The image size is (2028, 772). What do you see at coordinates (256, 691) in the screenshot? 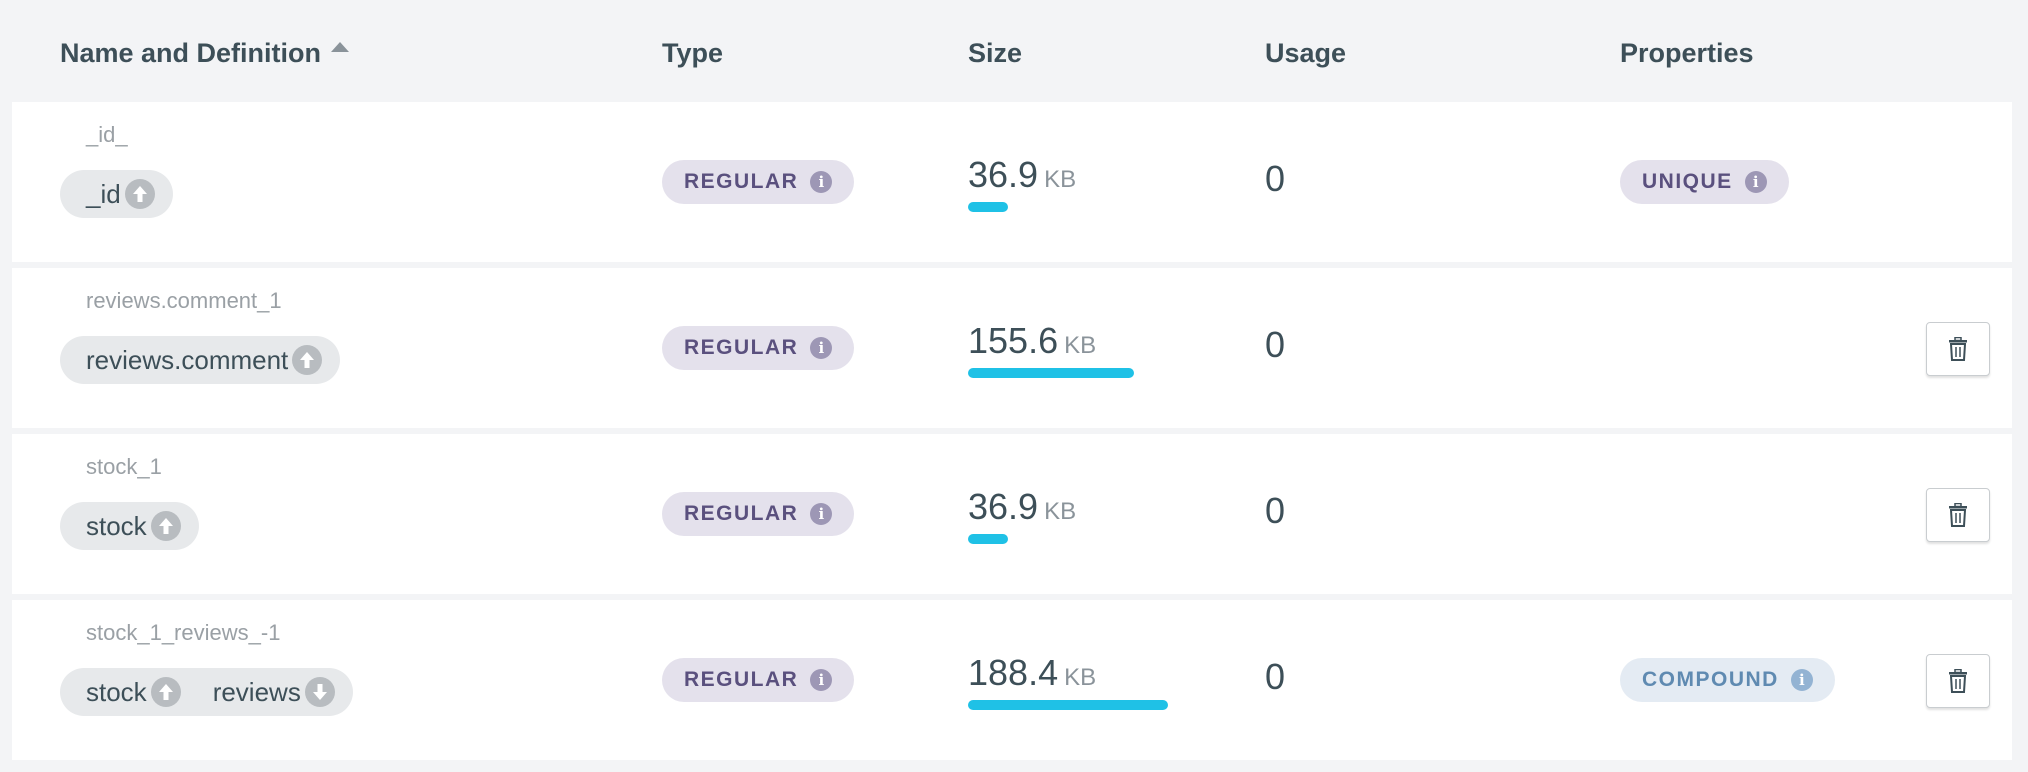
I see `index-field-name: reviews` at bounding box center [256, 691].